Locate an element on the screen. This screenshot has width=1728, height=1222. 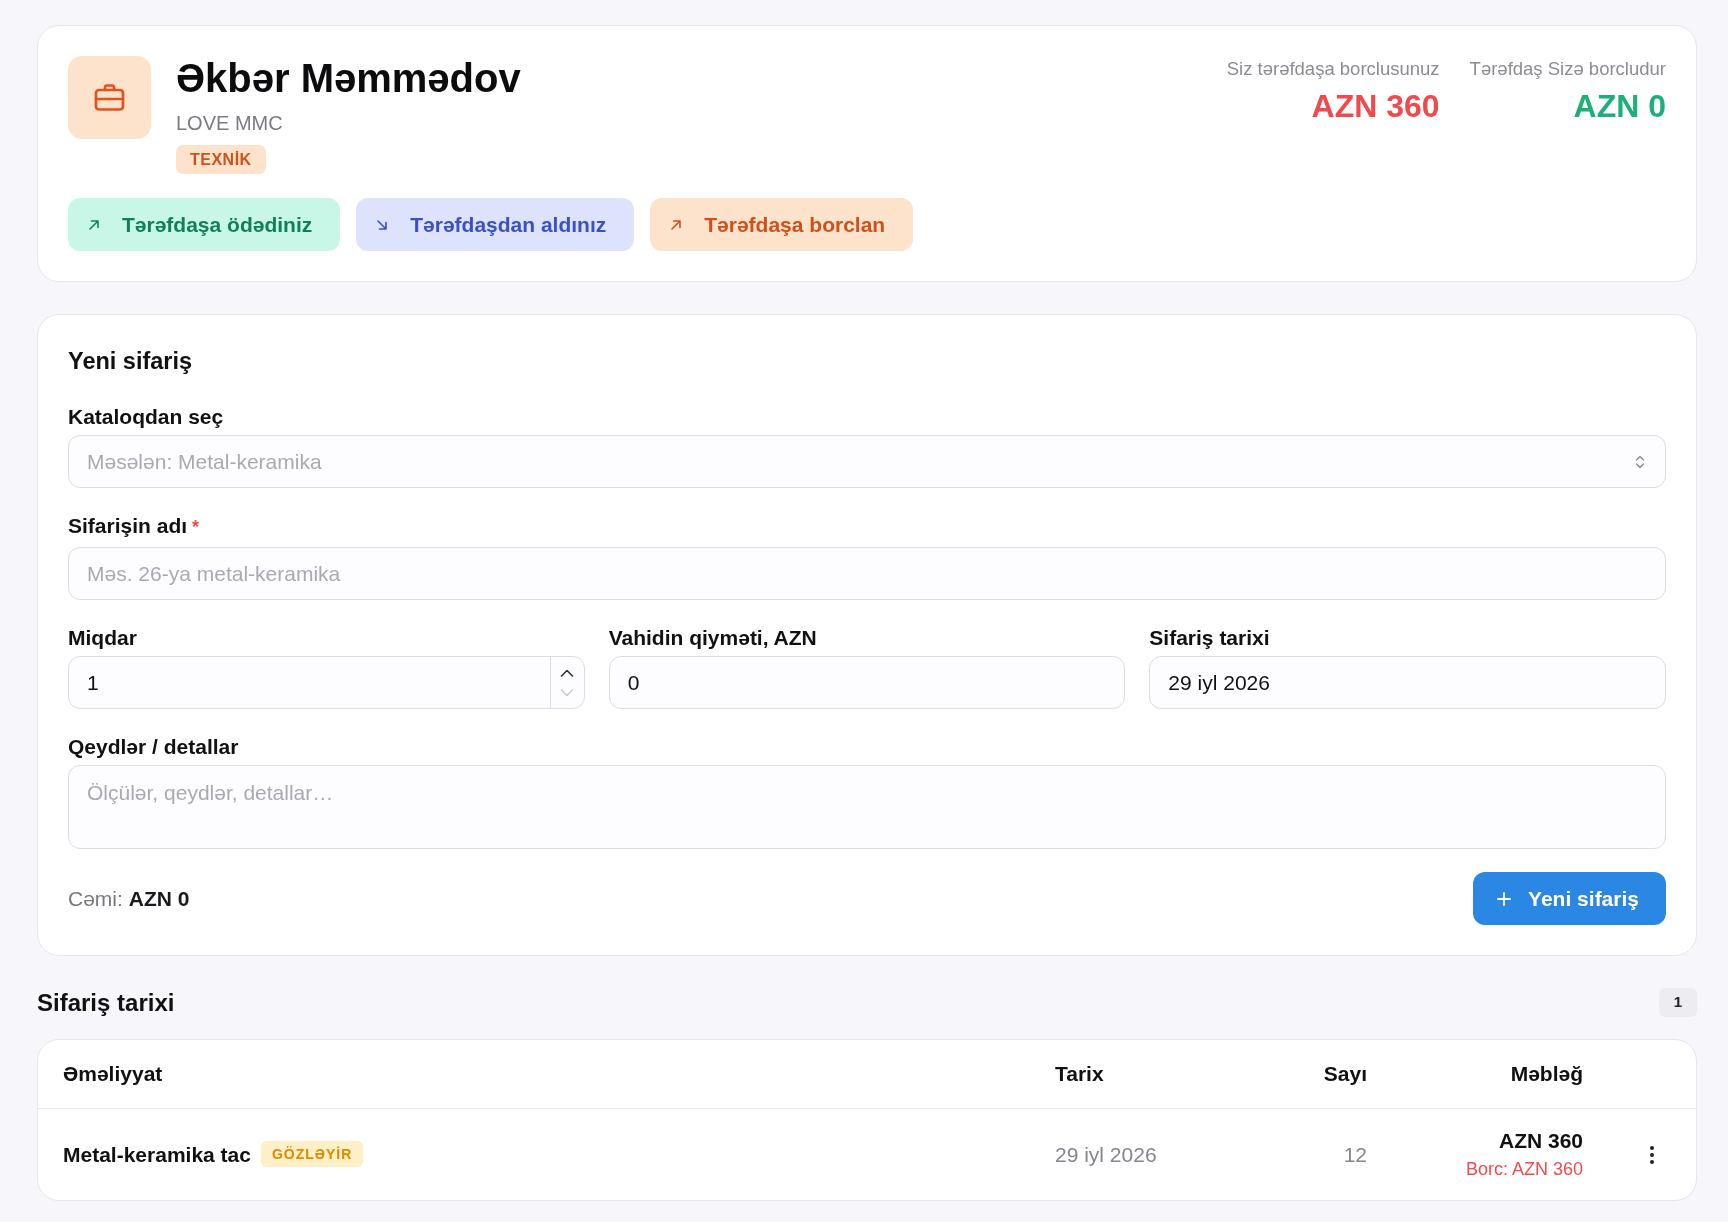
input-field: Məs. 26-ya metal-keramika is located at coordinates (867, 573).